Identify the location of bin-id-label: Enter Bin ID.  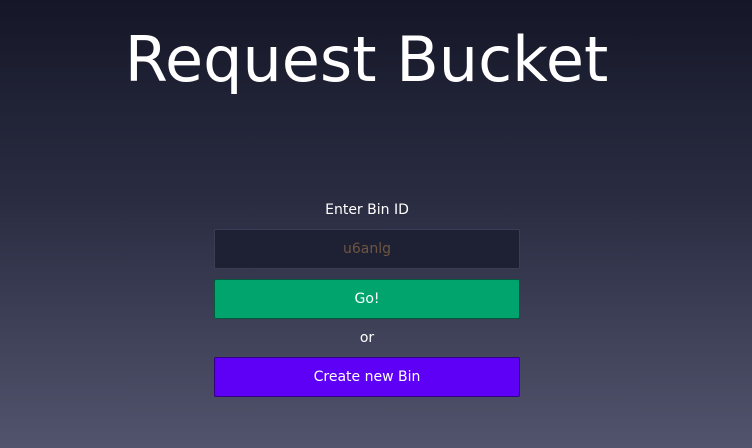
(367, 210).